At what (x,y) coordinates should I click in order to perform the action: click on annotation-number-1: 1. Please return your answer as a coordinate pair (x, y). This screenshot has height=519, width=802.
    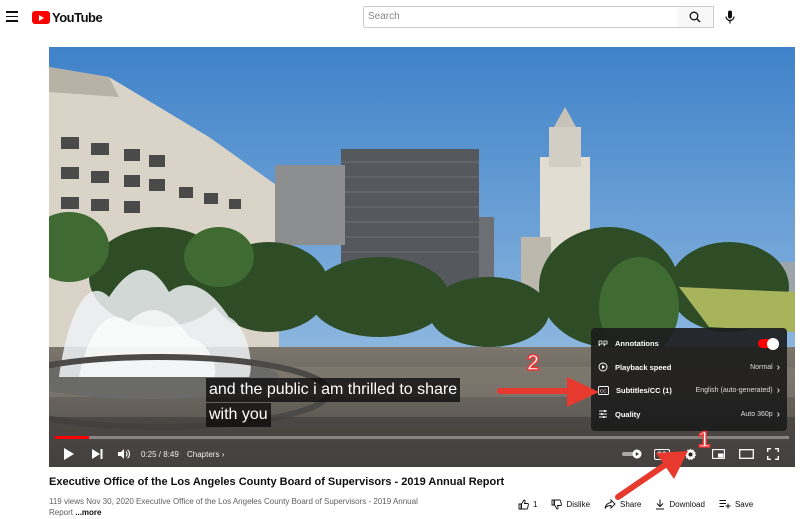
    Looking at the image, I should click on (704, 439).